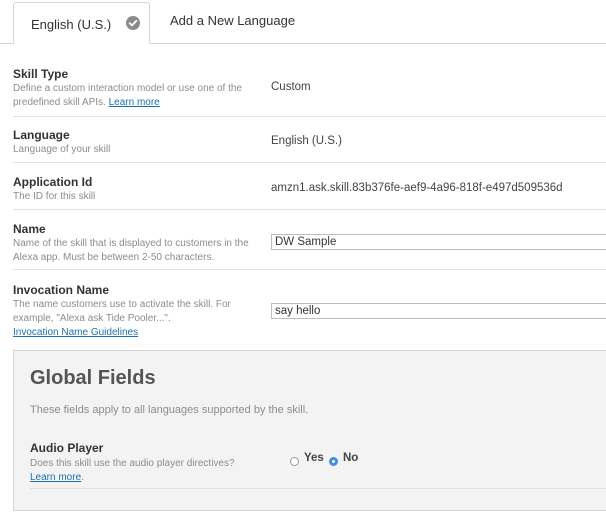  Describe the element at coordinates (55, 477) in the screenshot. I see `audio-player-learn-more-link: Learn more` at that location.